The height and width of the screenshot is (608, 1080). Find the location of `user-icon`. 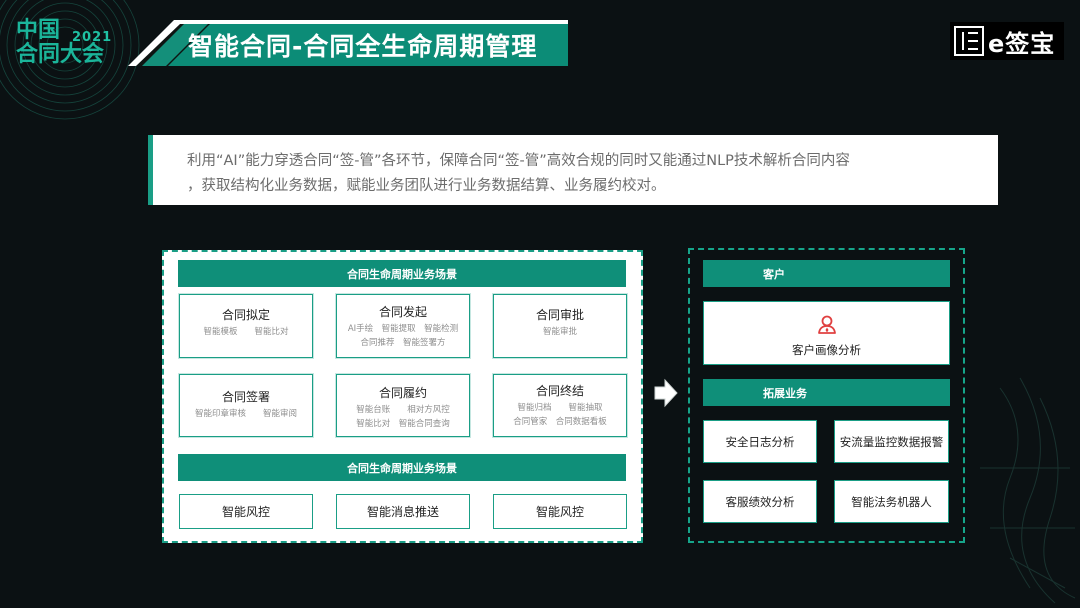

user-icon is located at coordinates (826, 324).